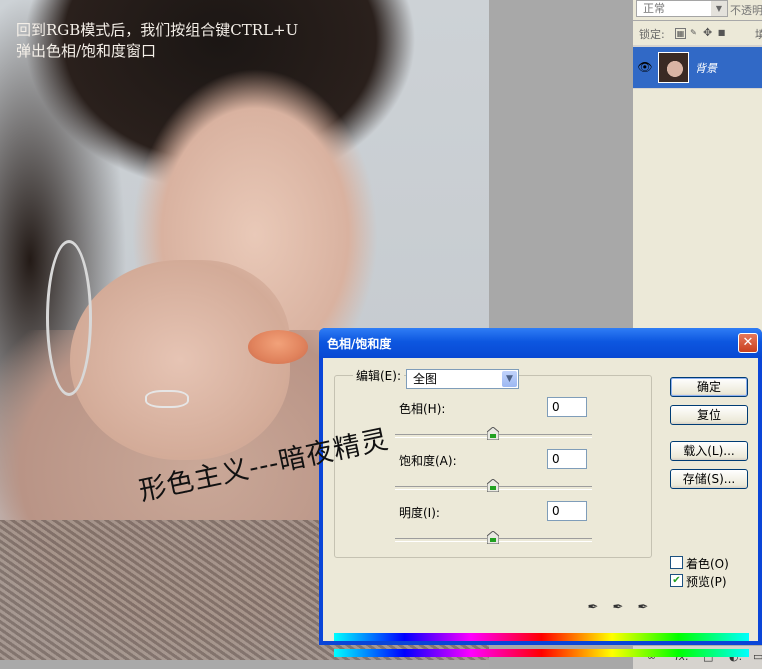 The width and height of the screenshot is (762, 669). What do you see at coordinates (422, 409) in the screenshot?
I see `hue-label: 色相(H):` at bounding box center [422, 409].